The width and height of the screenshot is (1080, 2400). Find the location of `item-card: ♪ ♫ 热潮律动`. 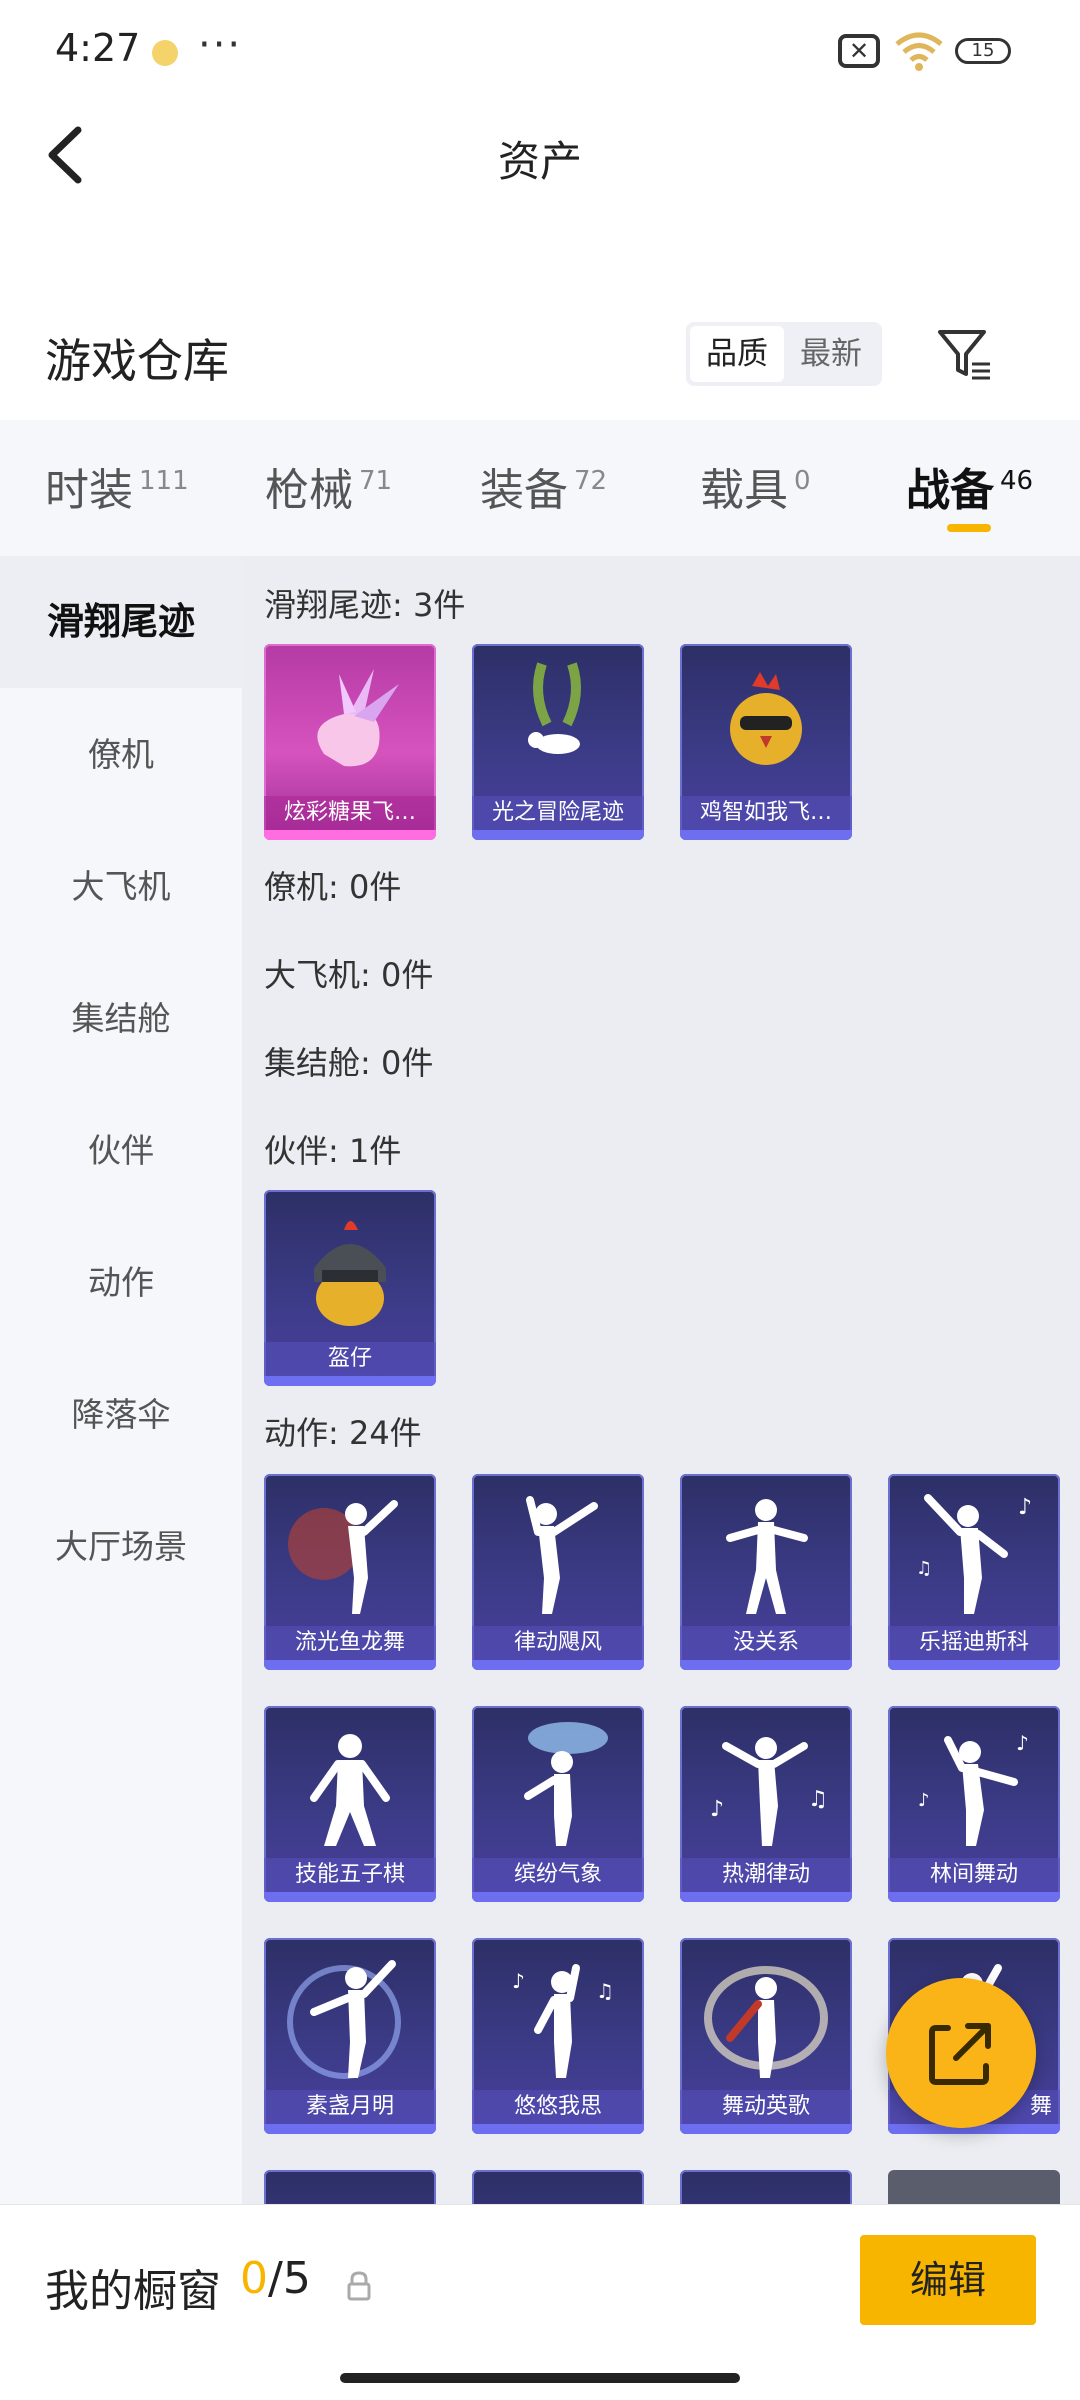

item-card: ♪ ♫ 热潮律动 is located at coordinates (766, 1804).